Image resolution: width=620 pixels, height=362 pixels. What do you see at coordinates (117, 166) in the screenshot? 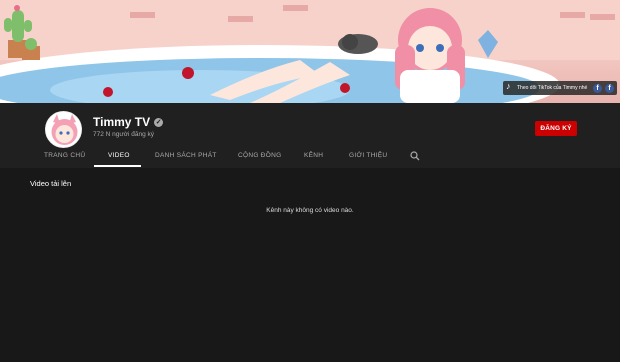
I see `active-tab-indicator` at bounding box center [117, 166].